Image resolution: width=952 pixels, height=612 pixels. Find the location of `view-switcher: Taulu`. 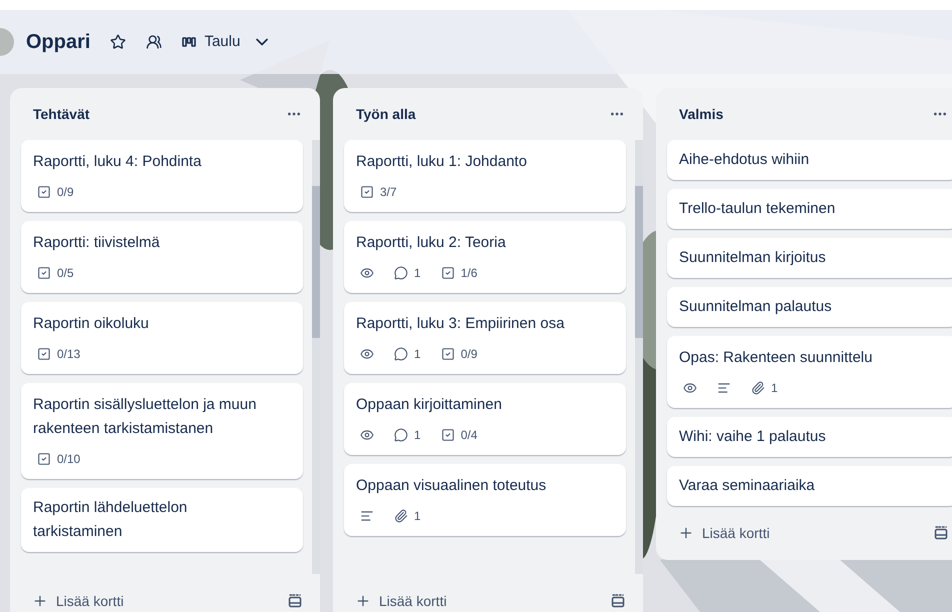

view-switcher: Taulu is located at coordinates (227, 42).